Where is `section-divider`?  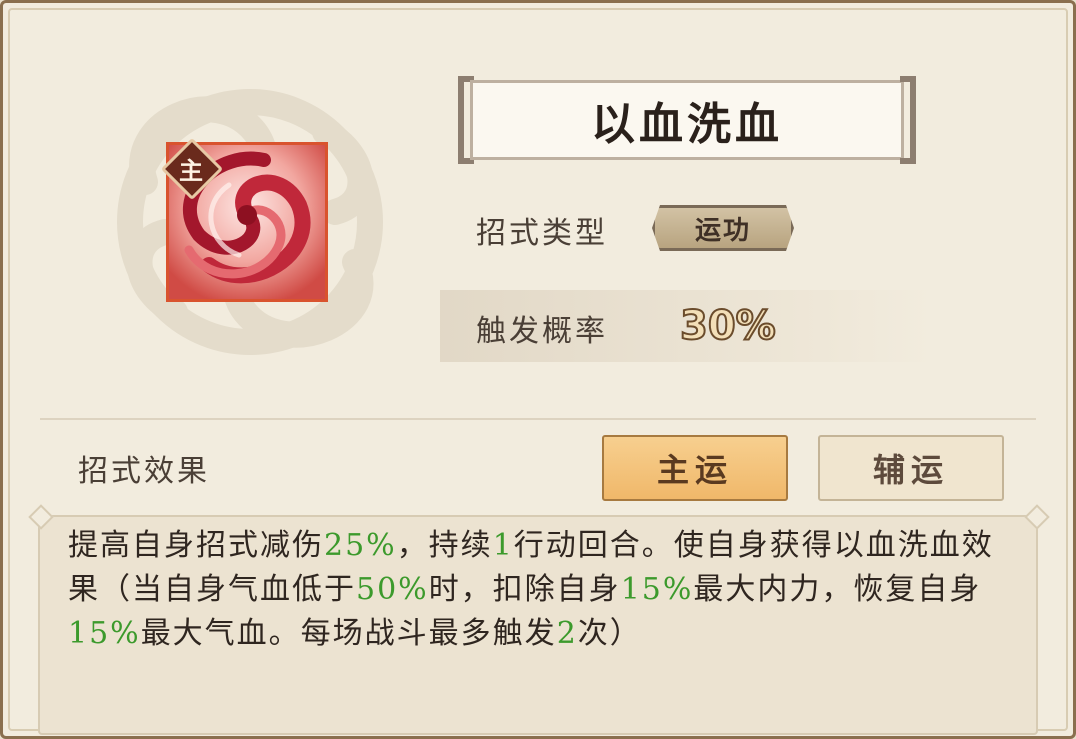 section-divider is located at coordinates (538, 419).